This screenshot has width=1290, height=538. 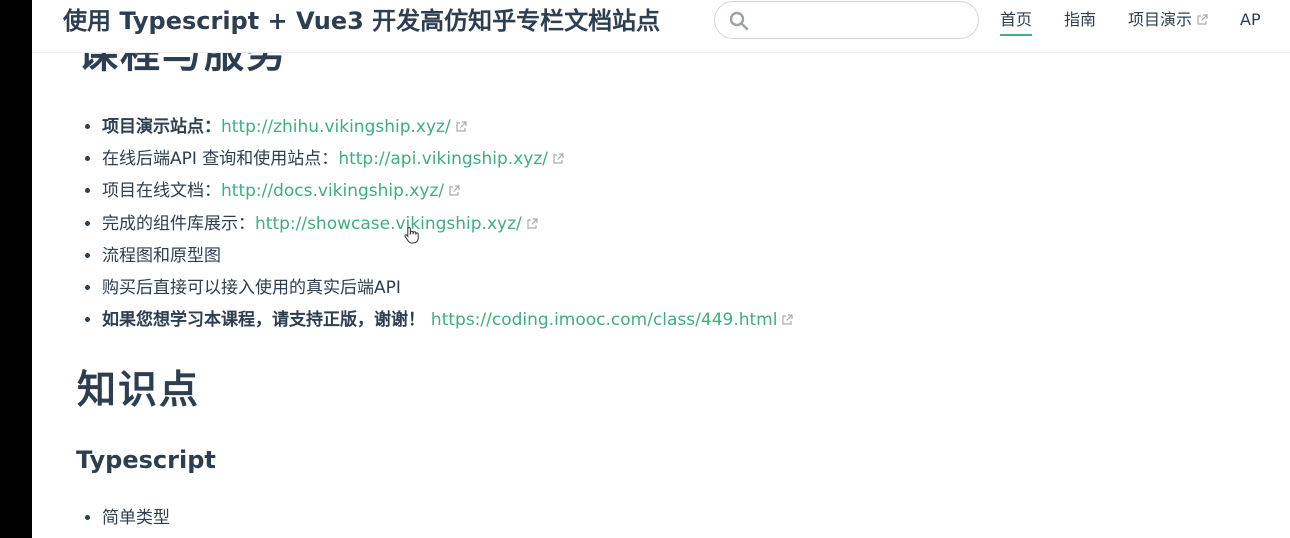 What do you see at coordinates (1168, 20) in the screenshot?
I see `nav-item-demo: 项目演示` at bounding box center [1168, 20].